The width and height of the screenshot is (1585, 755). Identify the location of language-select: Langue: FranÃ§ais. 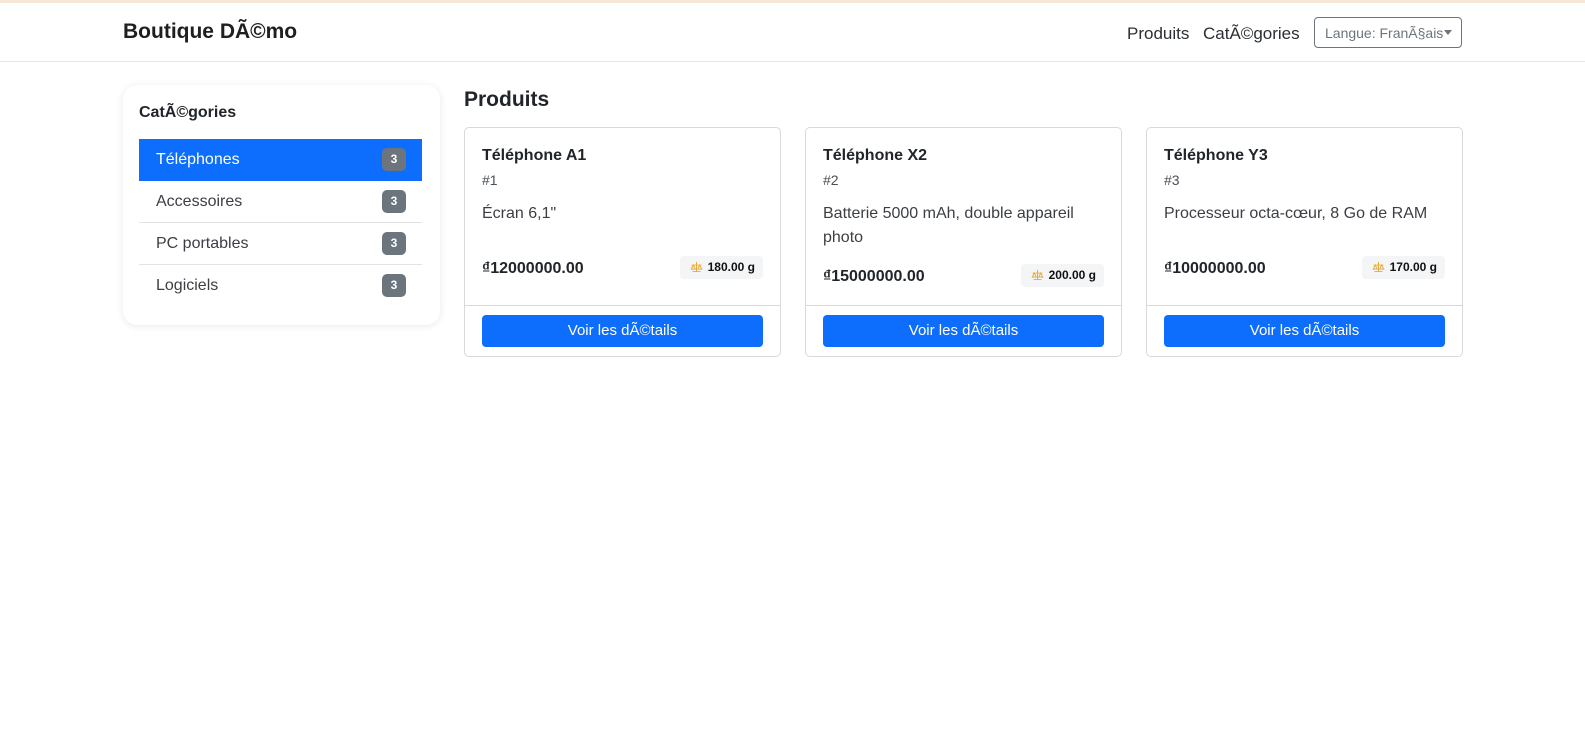
(1388, 32).